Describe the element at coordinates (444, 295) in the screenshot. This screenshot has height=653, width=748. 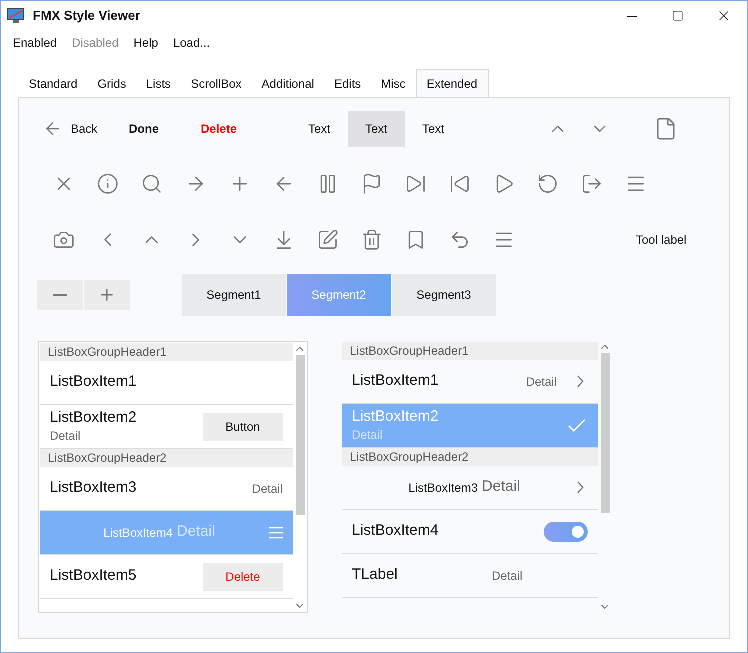
I see `segment-button: Segment3` at that location.